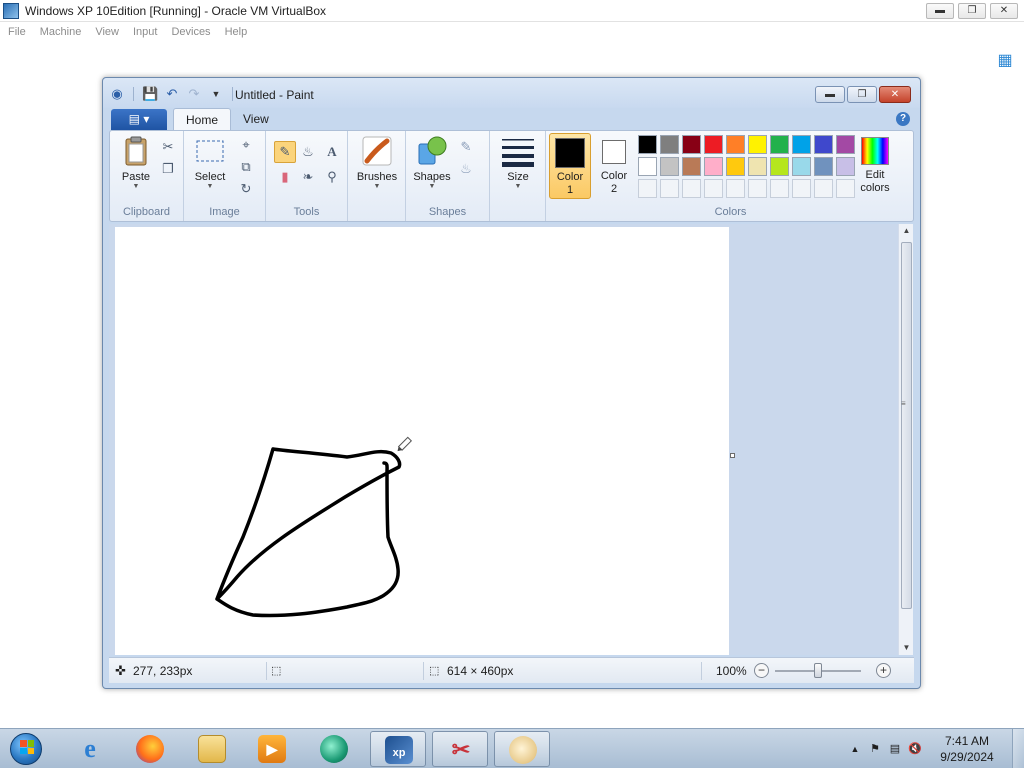  Describe the element at coordinates (210, 166) in the screenshot. I see `select-button: Select ▼` at that location.